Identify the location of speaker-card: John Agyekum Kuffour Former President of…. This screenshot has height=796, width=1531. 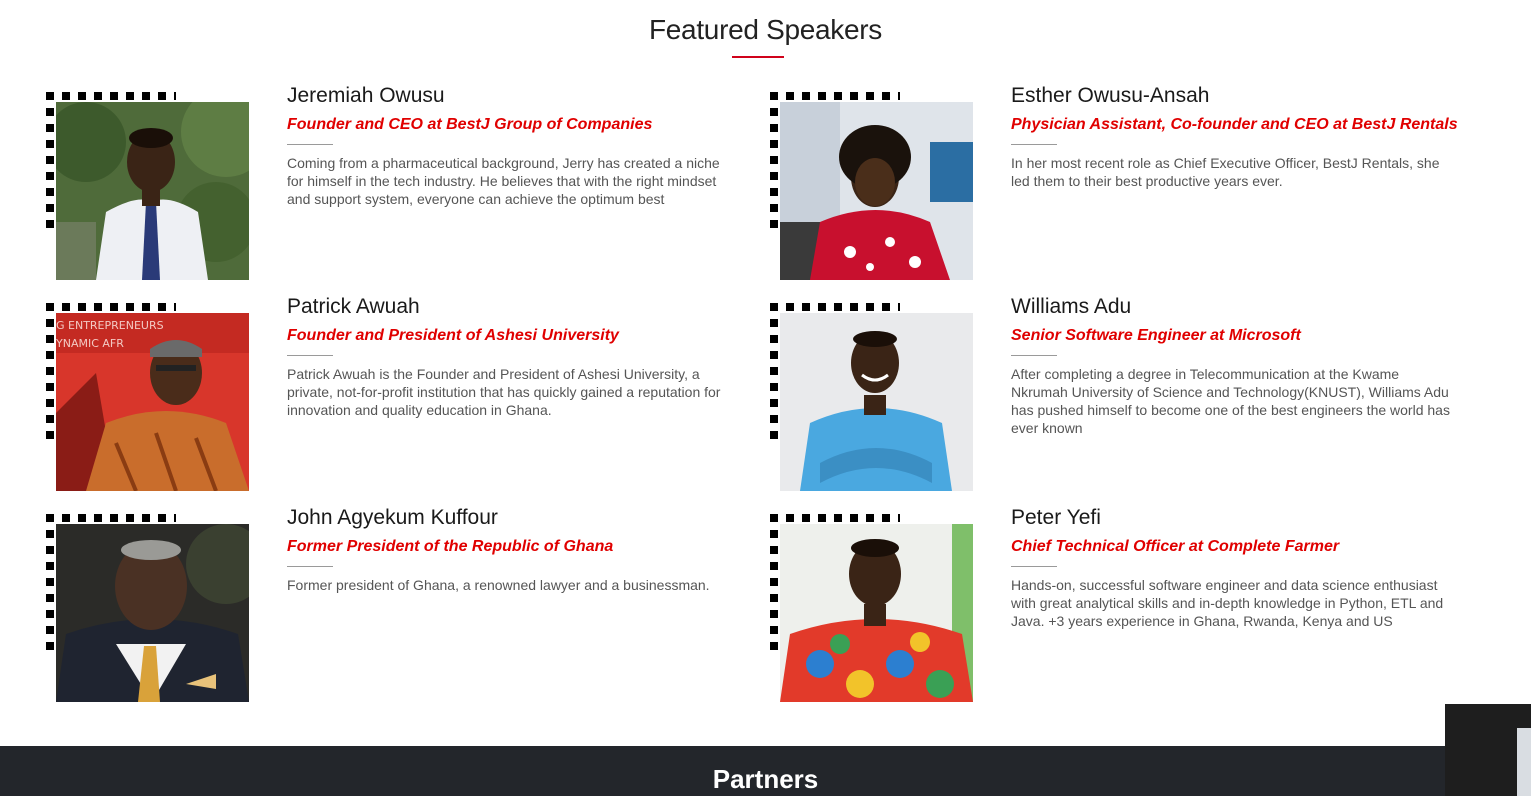
(396, 610).